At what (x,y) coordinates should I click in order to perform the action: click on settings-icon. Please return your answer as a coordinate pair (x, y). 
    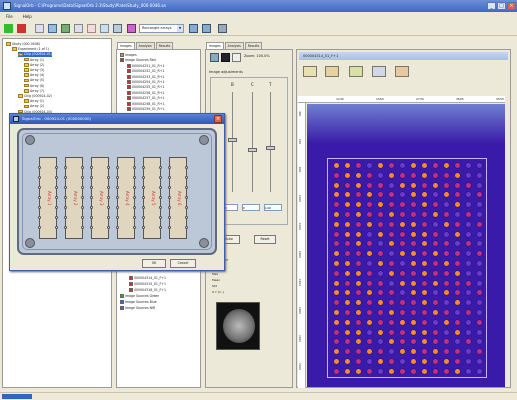
    Looking at the image, I should click on (222, 28).